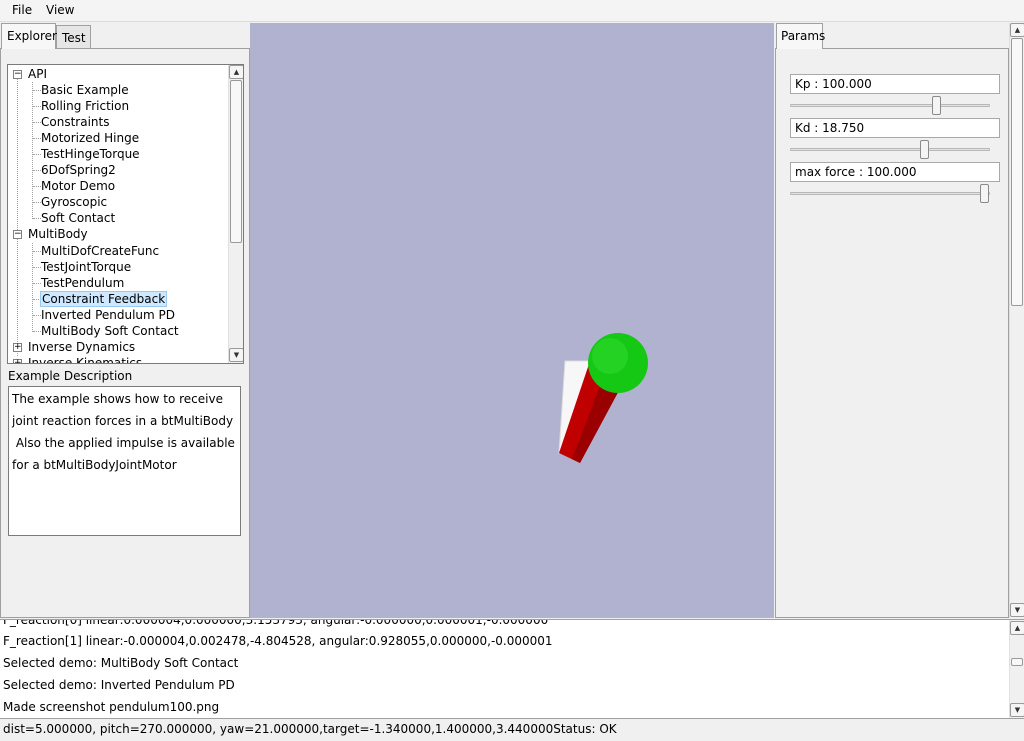 The width and height of the screenshot is (1024, 741). Describe the element at coordinates (603, 398) in the screenshot. I see `pendulum-scene` at that location.